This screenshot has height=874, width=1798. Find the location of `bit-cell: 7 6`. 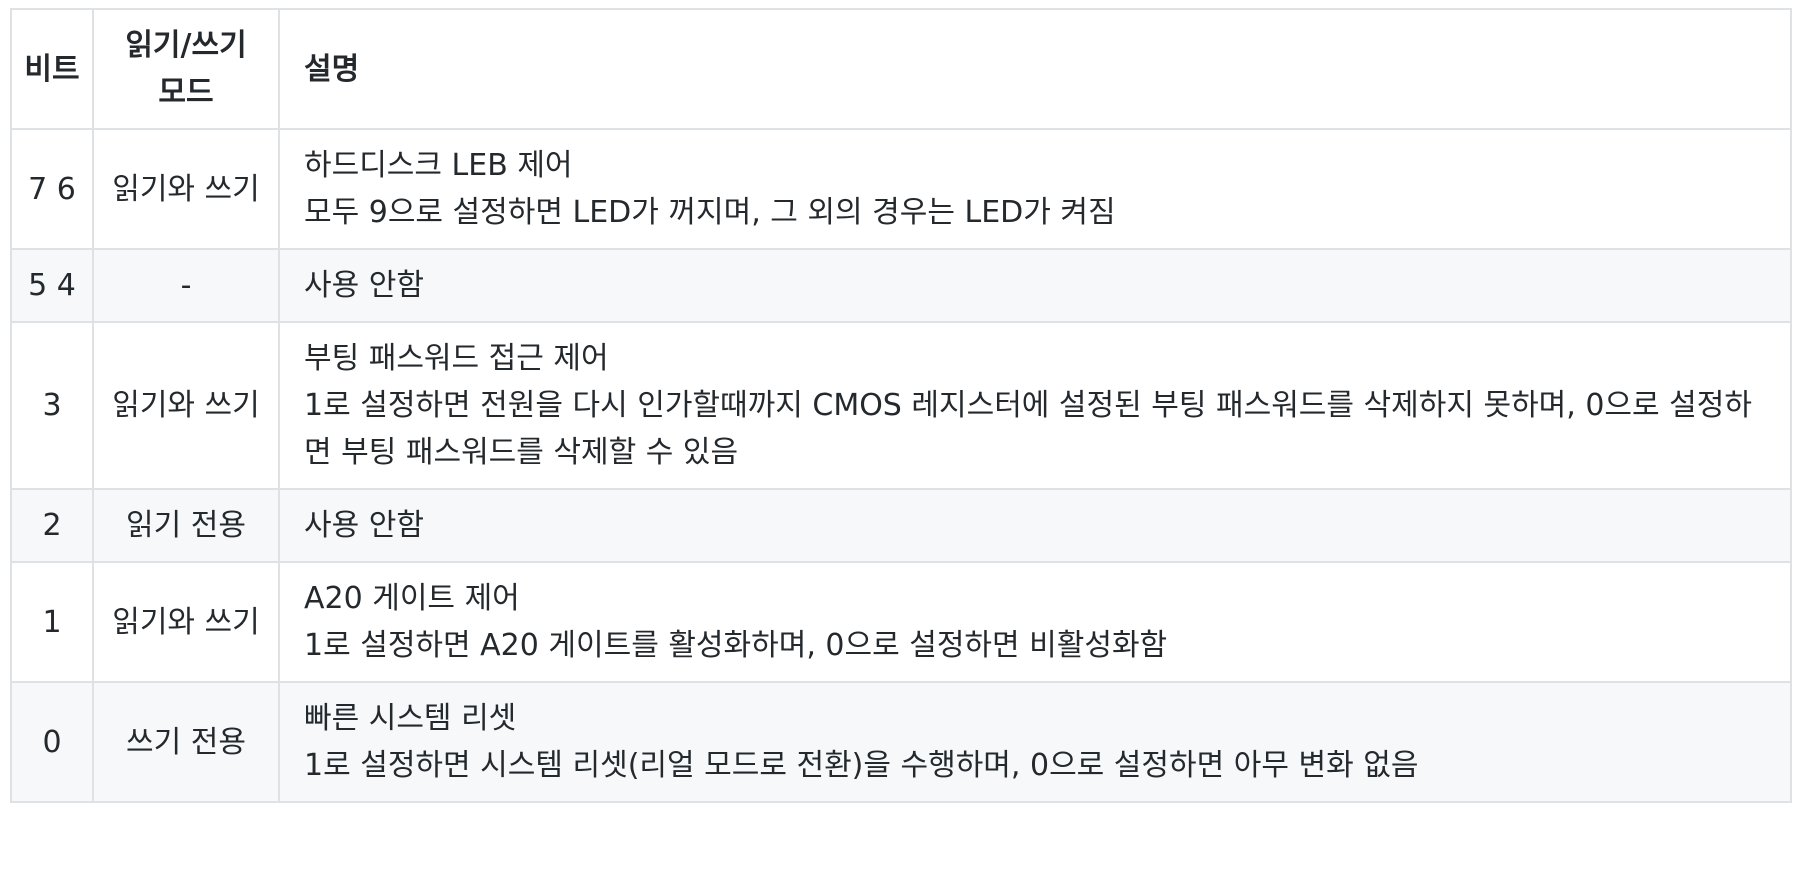

bit-cell: 7 6 is located at coordinates (52, 189).